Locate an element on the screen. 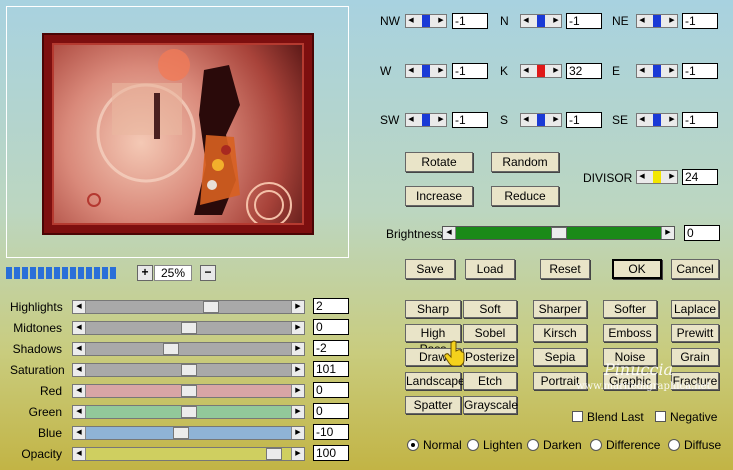  opacity-label: Opacity is located at coordinates (41, 454).